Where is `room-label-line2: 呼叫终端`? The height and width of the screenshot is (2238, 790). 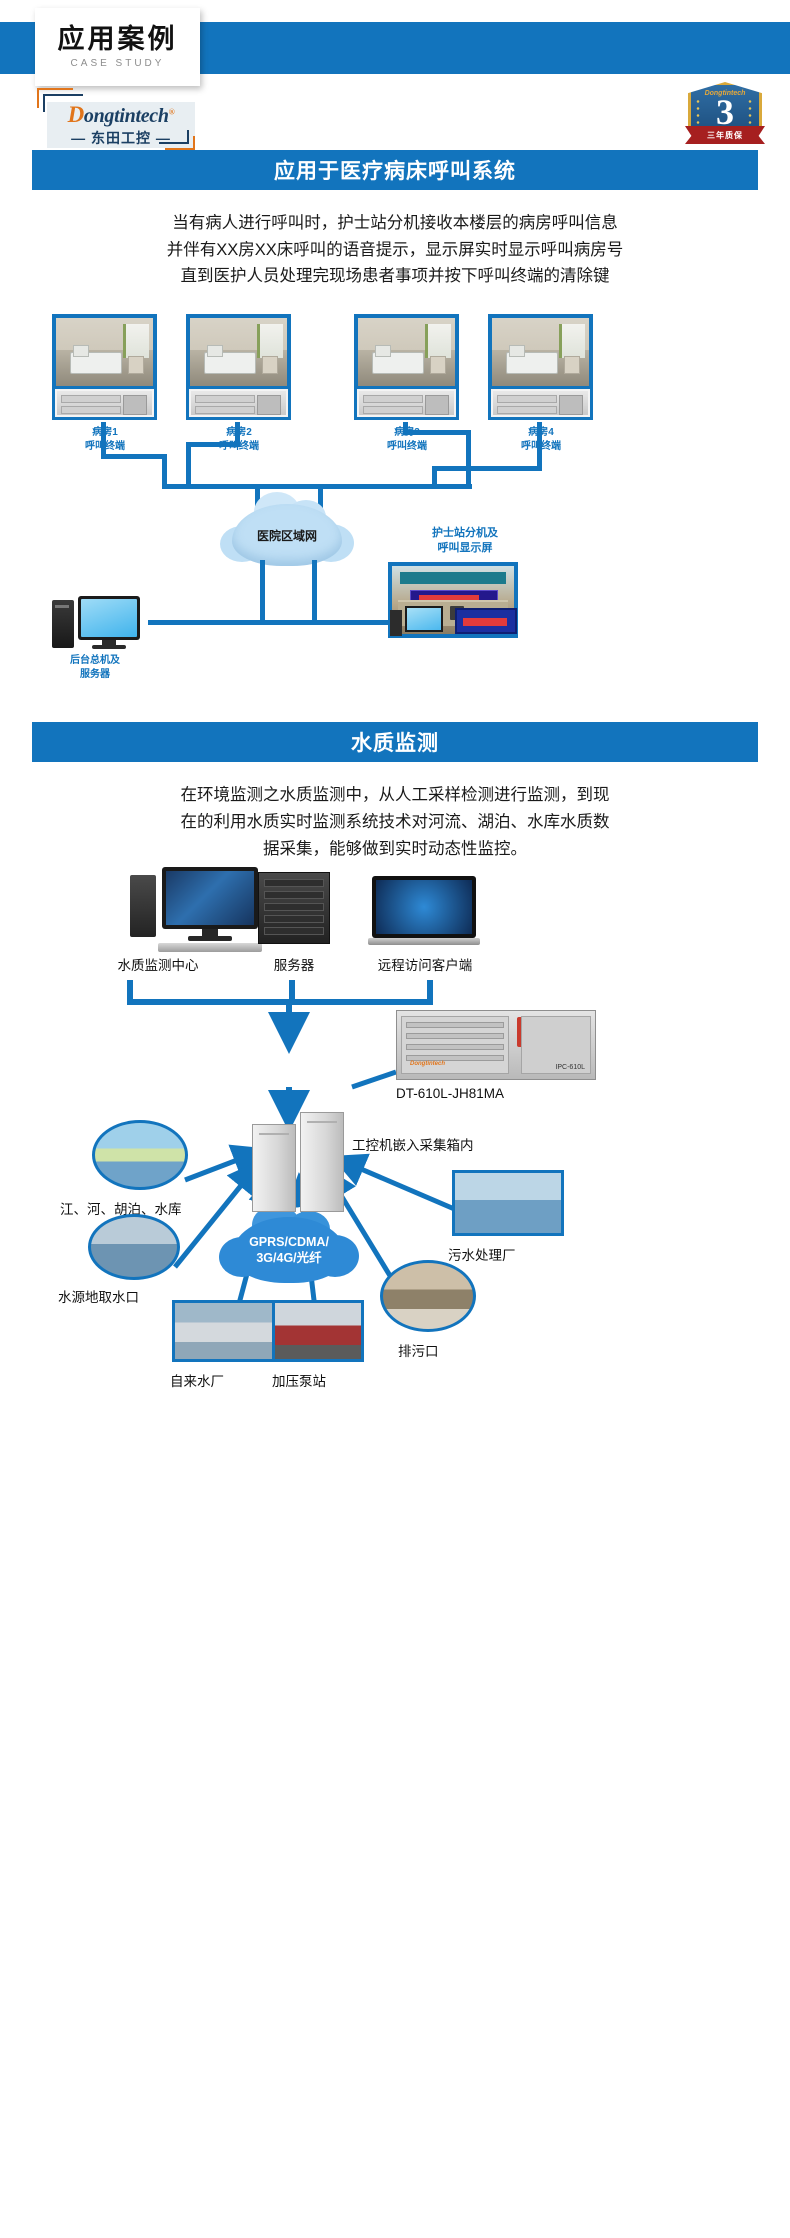 room-label-line2: 呼叫终端 is located at coordinates (407, 446).